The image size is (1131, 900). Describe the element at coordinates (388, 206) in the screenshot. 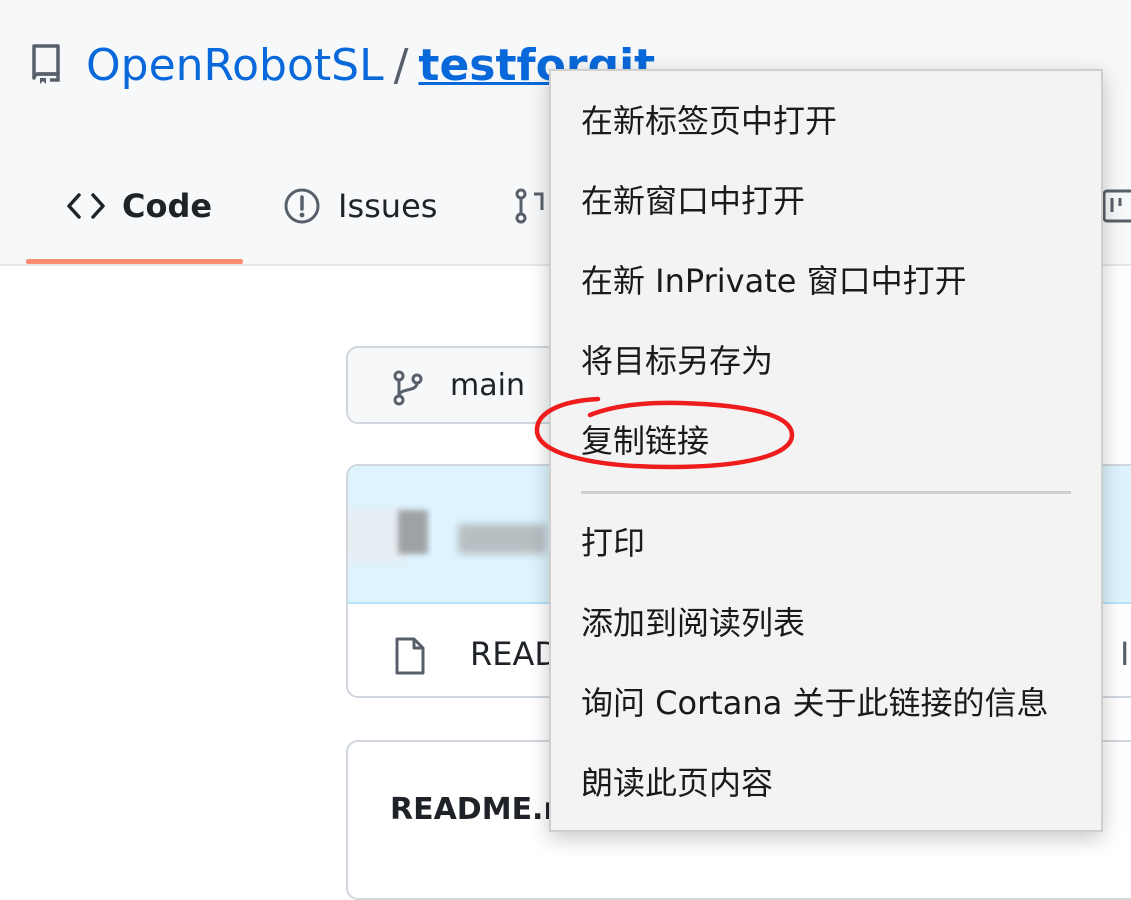

I see `tab-issues-label: Issues` at that location.